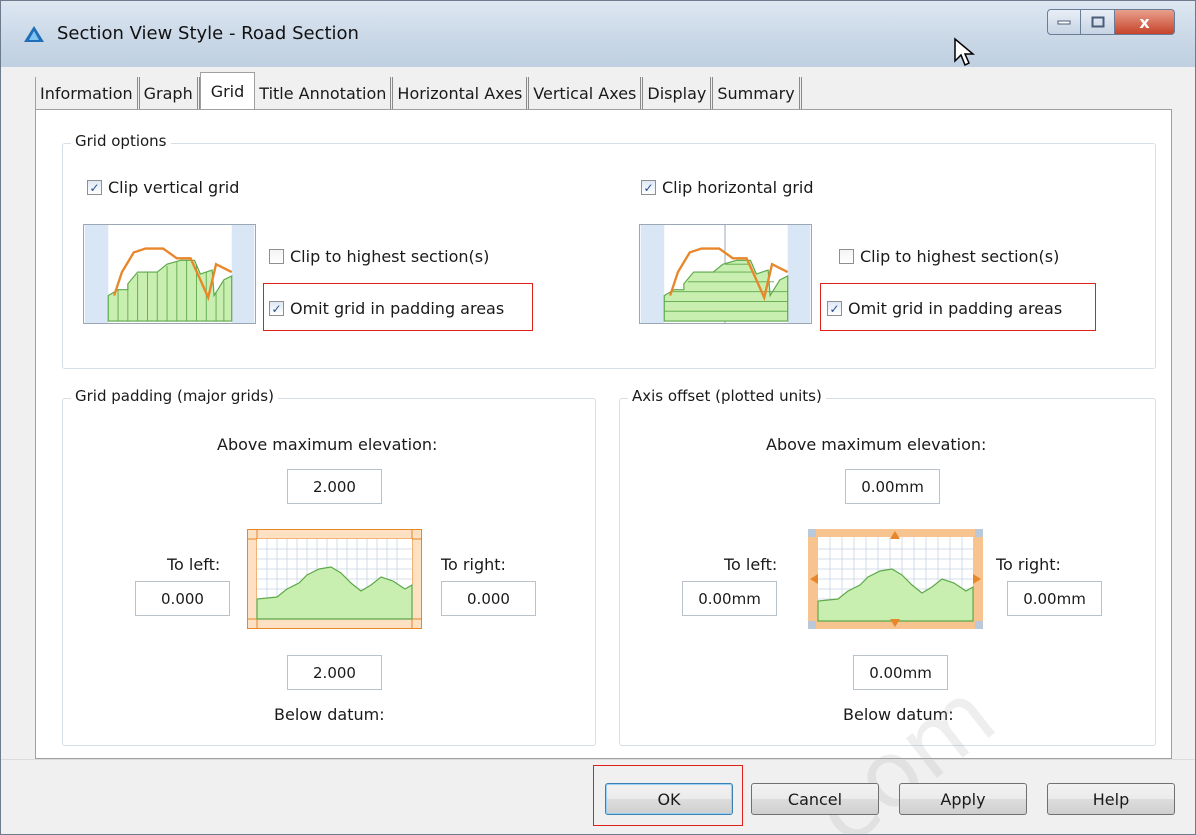 This screenshot has width=1196, height=835. I want to click on offset-right-input: 0.00mm, so click(1054, 598).